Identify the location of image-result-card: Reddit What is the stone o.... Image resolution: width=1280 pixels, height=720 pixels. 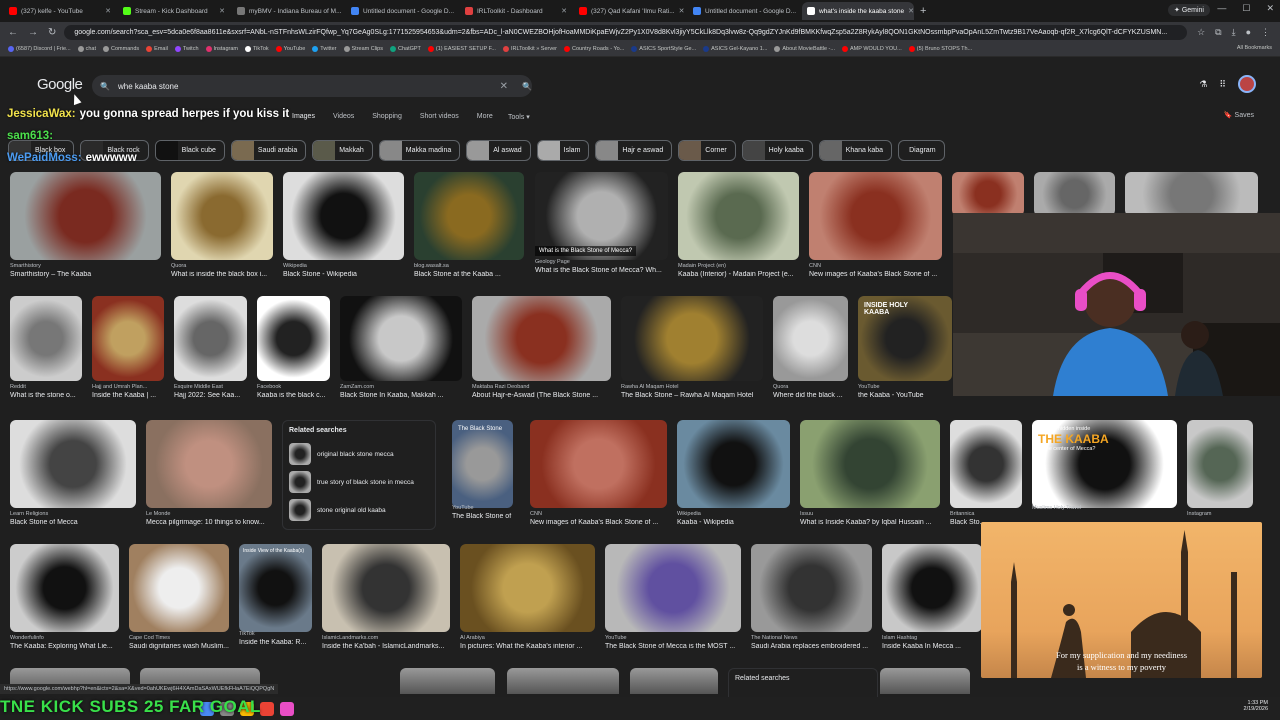
(46, 347).